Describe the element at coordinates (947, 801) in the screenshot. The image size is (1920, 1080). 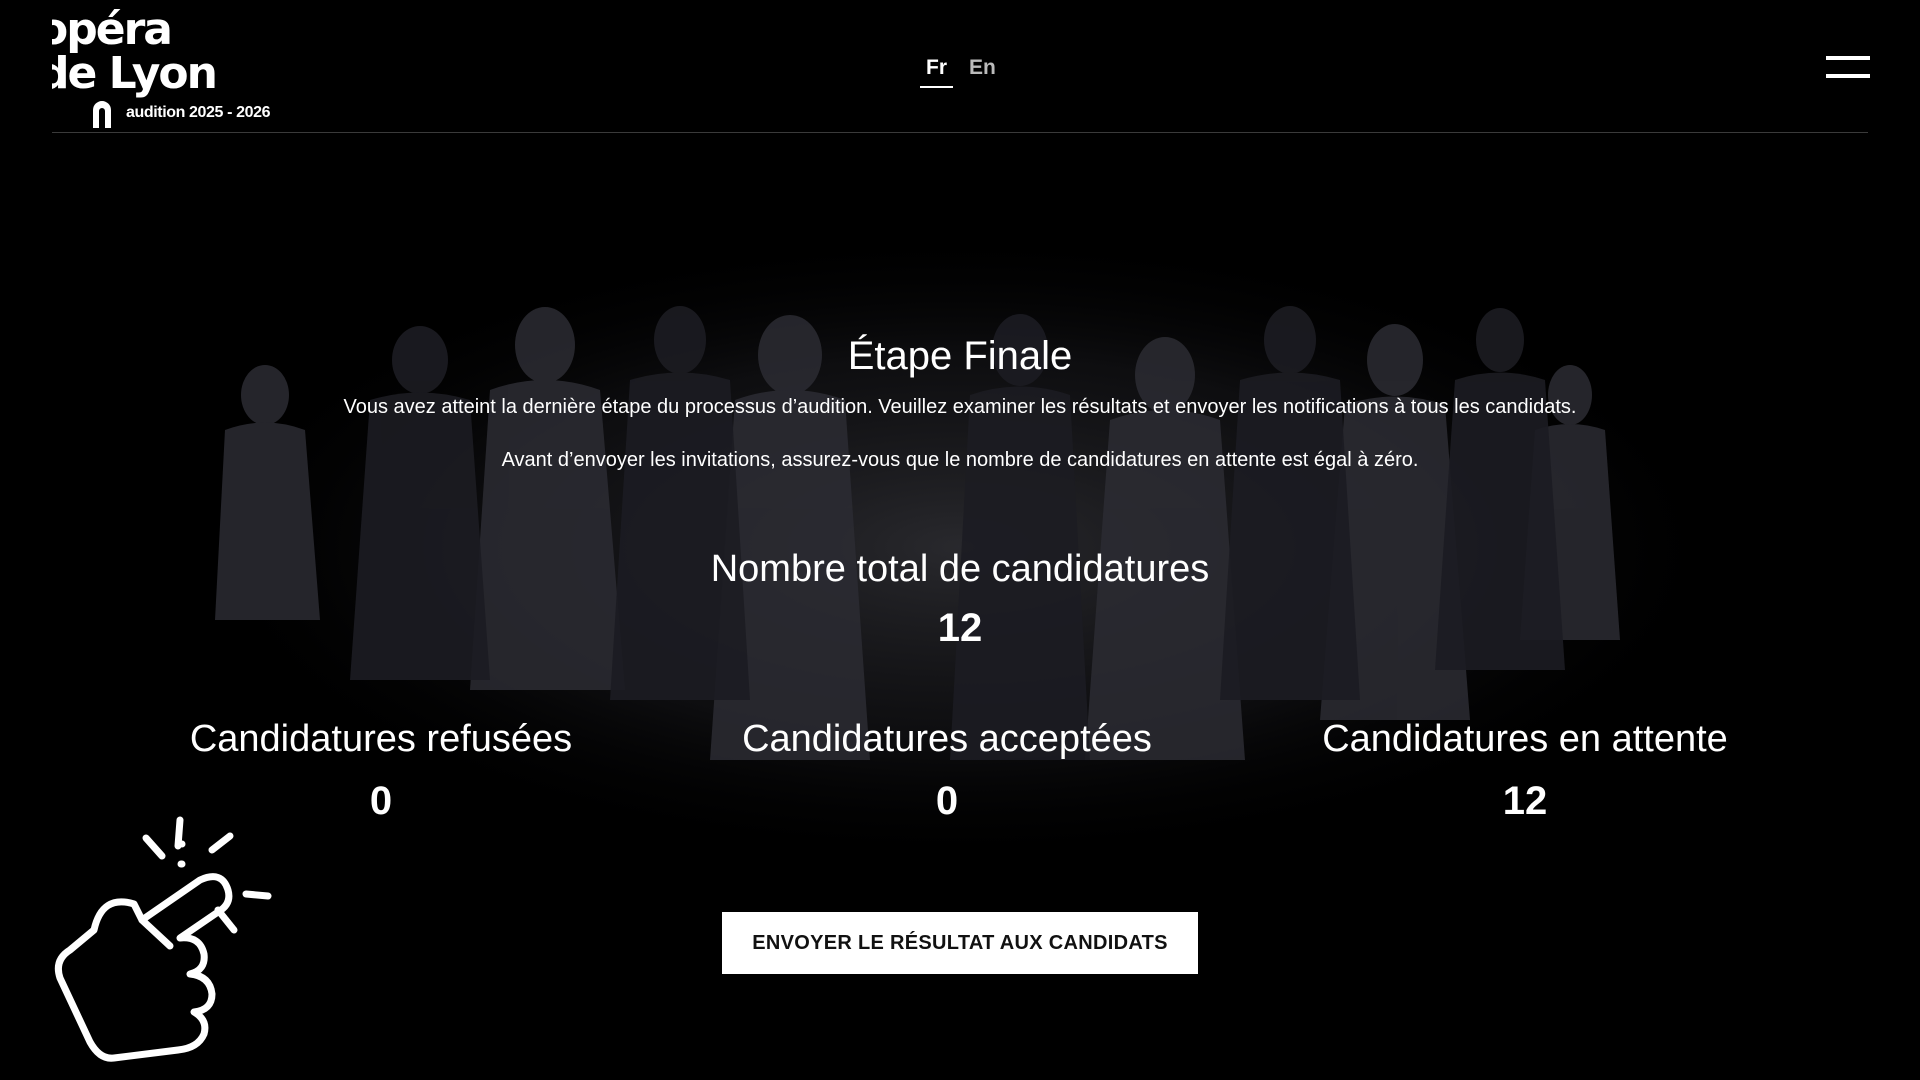
I see `accepted-applications-value: 0` at that location.